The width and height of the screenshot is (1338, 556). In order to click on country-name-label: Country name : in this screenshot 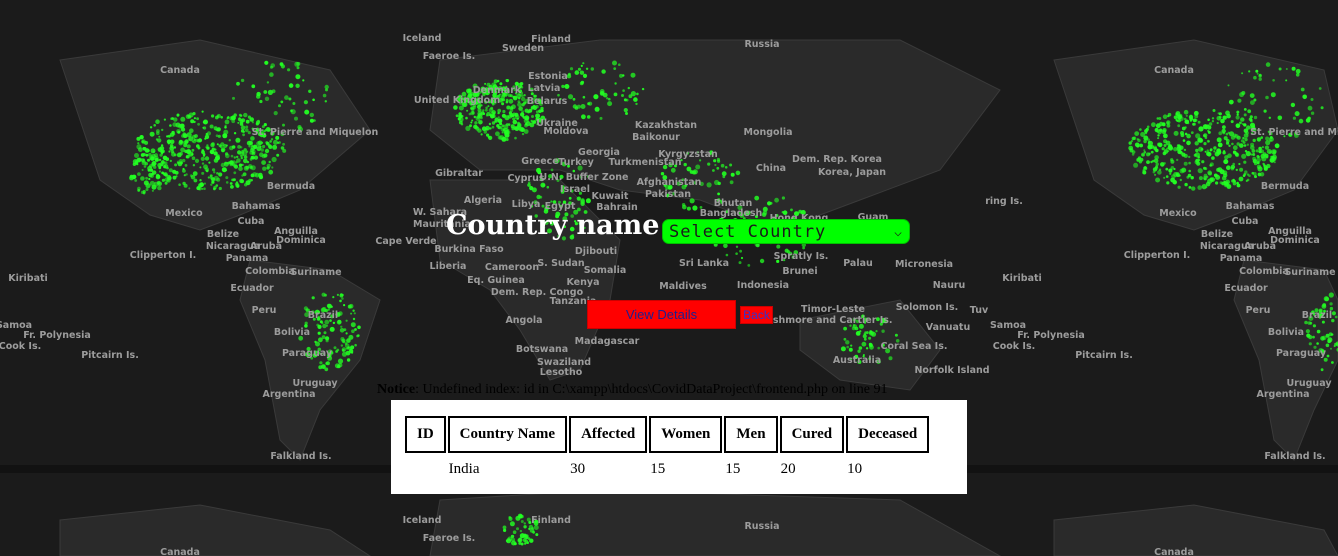, I will do `click(562, 225)`.